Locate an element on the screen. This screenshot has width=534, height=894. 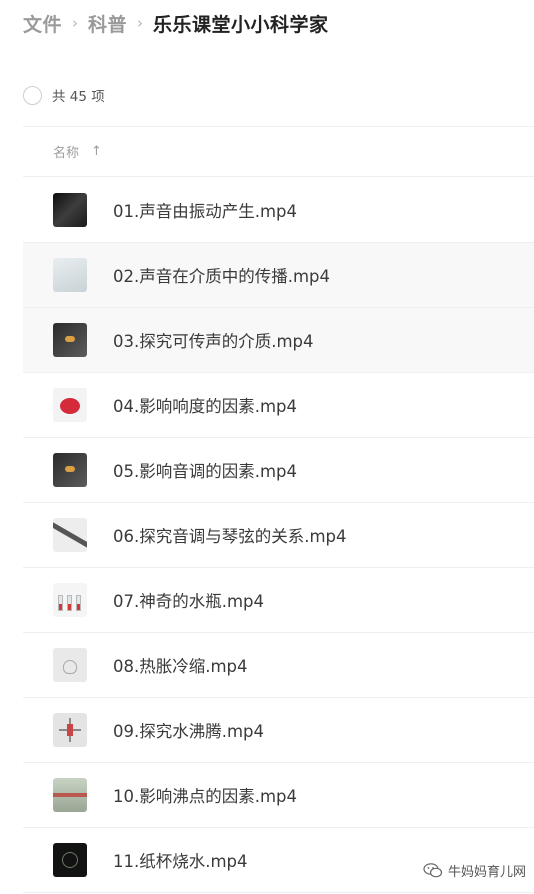
file-name: 04.影响响度的因素.mp4 is located at coordinates (205, 406).